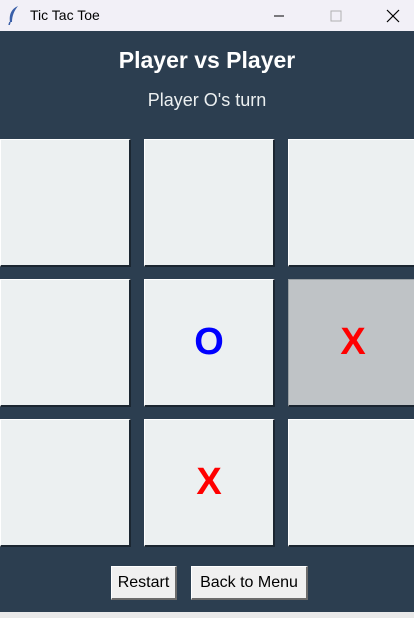 Image resolution: width=414 pixels, height=618 pixels. What do you see at coordinates (13, 15) in the screenshot?
I see `feather-icon` at bounding box center [13, 15].